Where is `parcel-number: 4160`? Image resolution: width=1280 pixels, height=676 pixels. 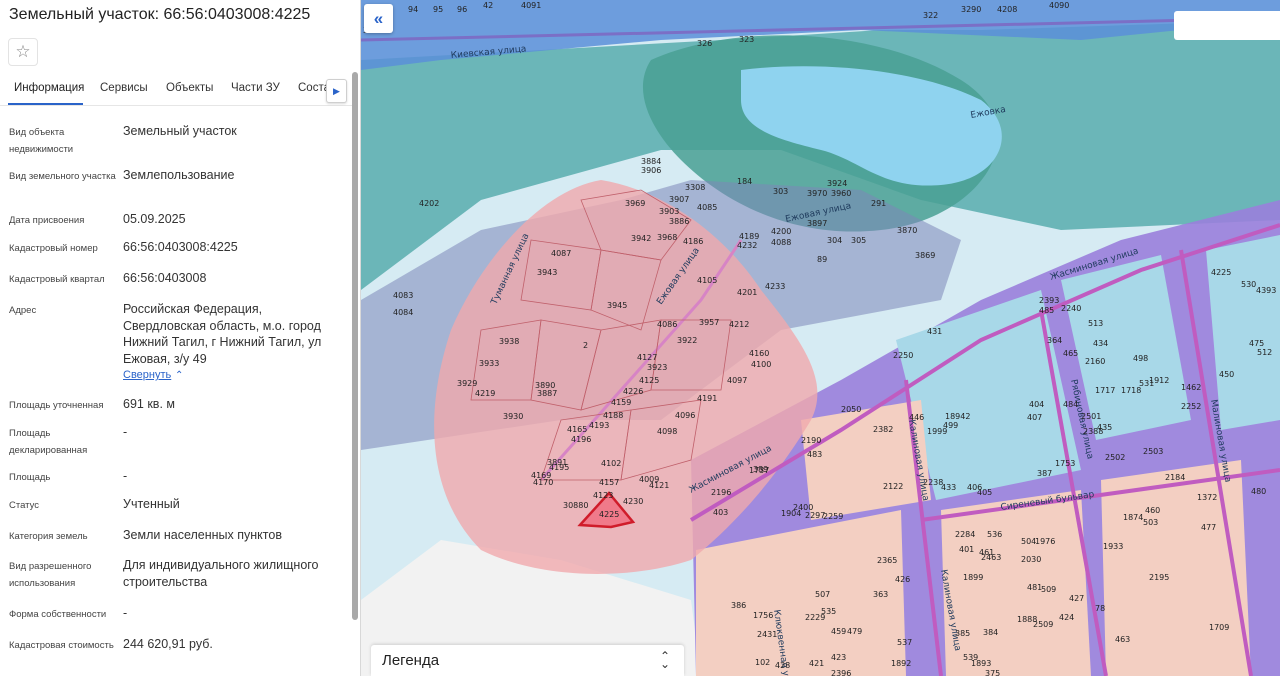
parcel-number: 4160 is located at coordinates (759, 353).